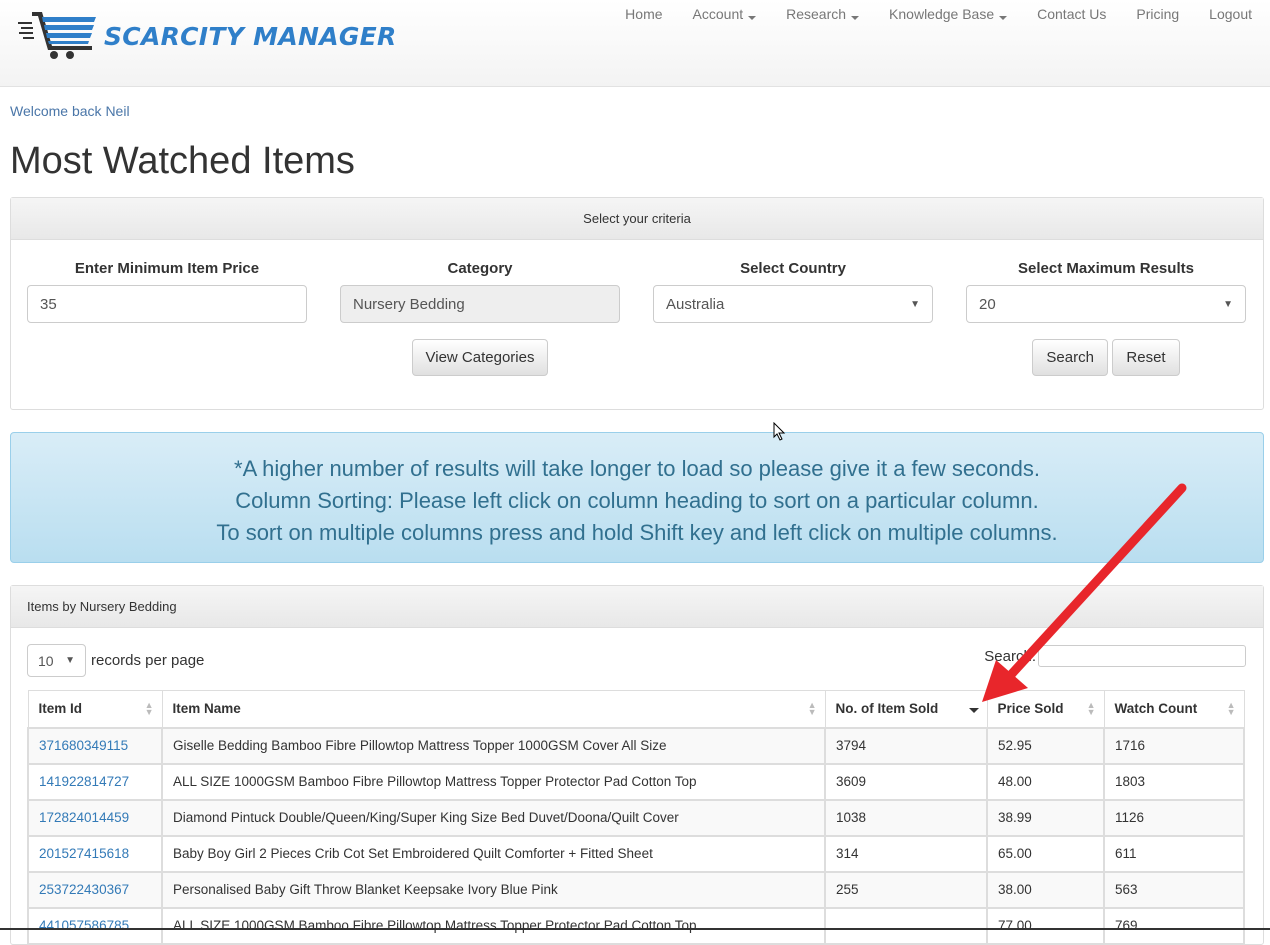  I want to click on cell-items-sold: 255, so click(906, 889).